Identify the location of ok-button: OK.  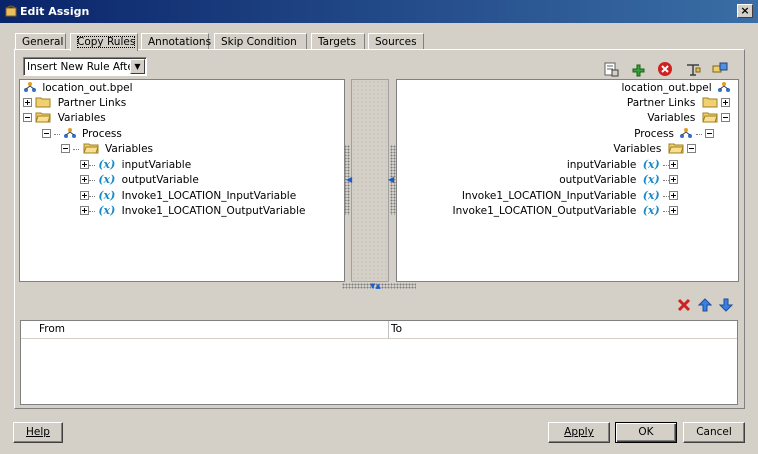
(646, 432).